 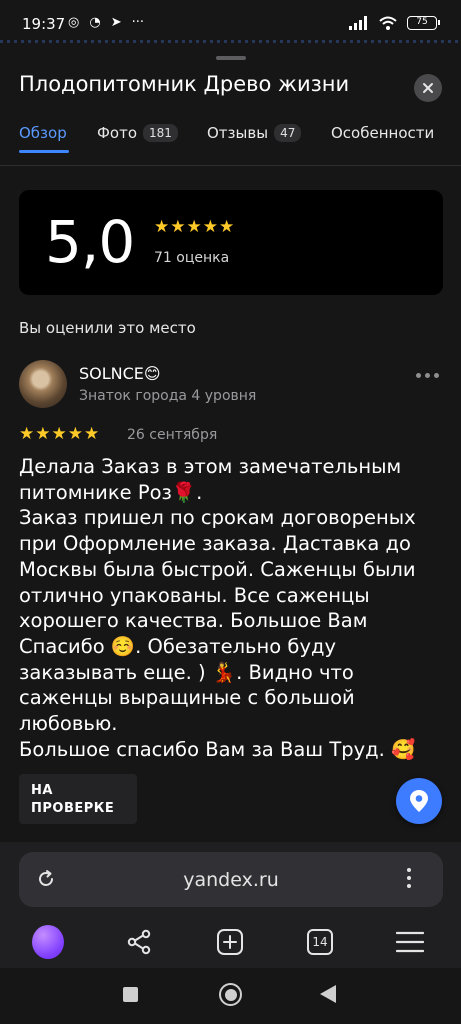 What do you see at coordinates (427, 375) in the screenshot?
I see `more-options-button` at bounding box center [427, 375].